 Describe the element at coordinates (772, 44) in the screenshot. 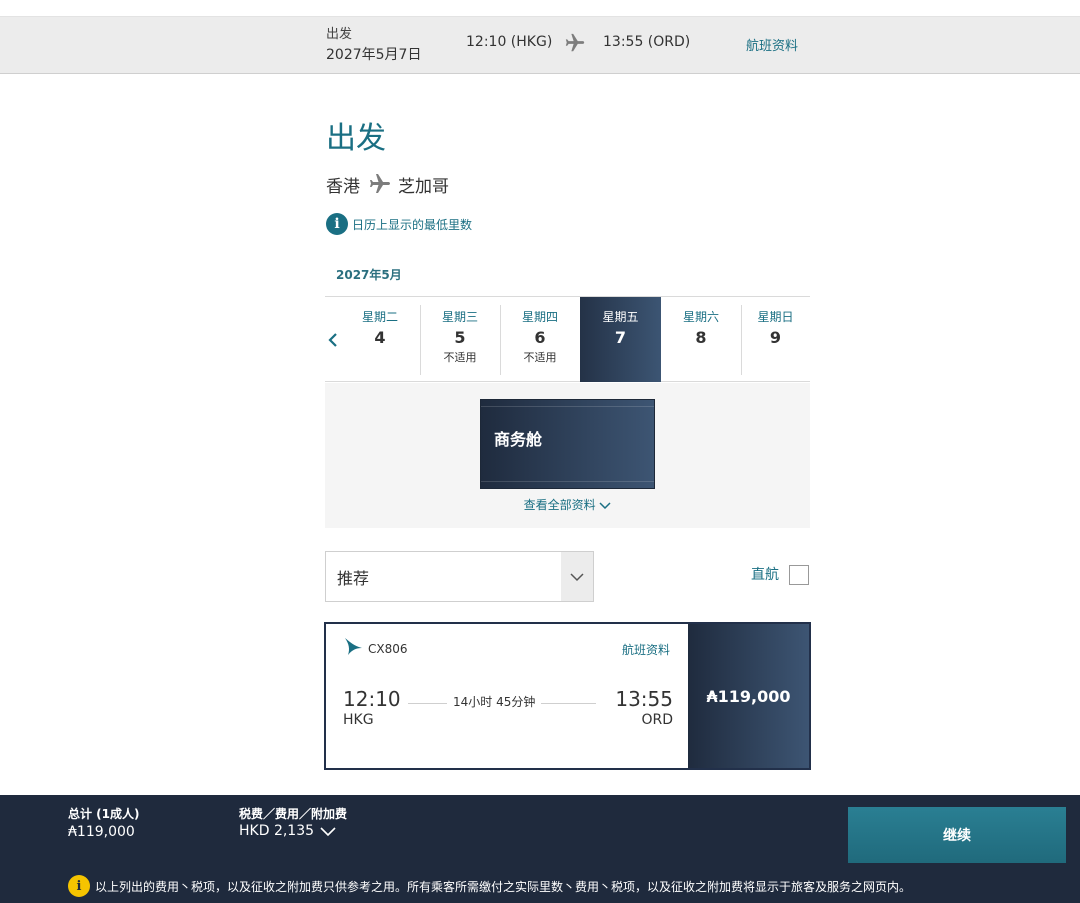

I see `summary-flight-info-link: 航班资料` at that location.